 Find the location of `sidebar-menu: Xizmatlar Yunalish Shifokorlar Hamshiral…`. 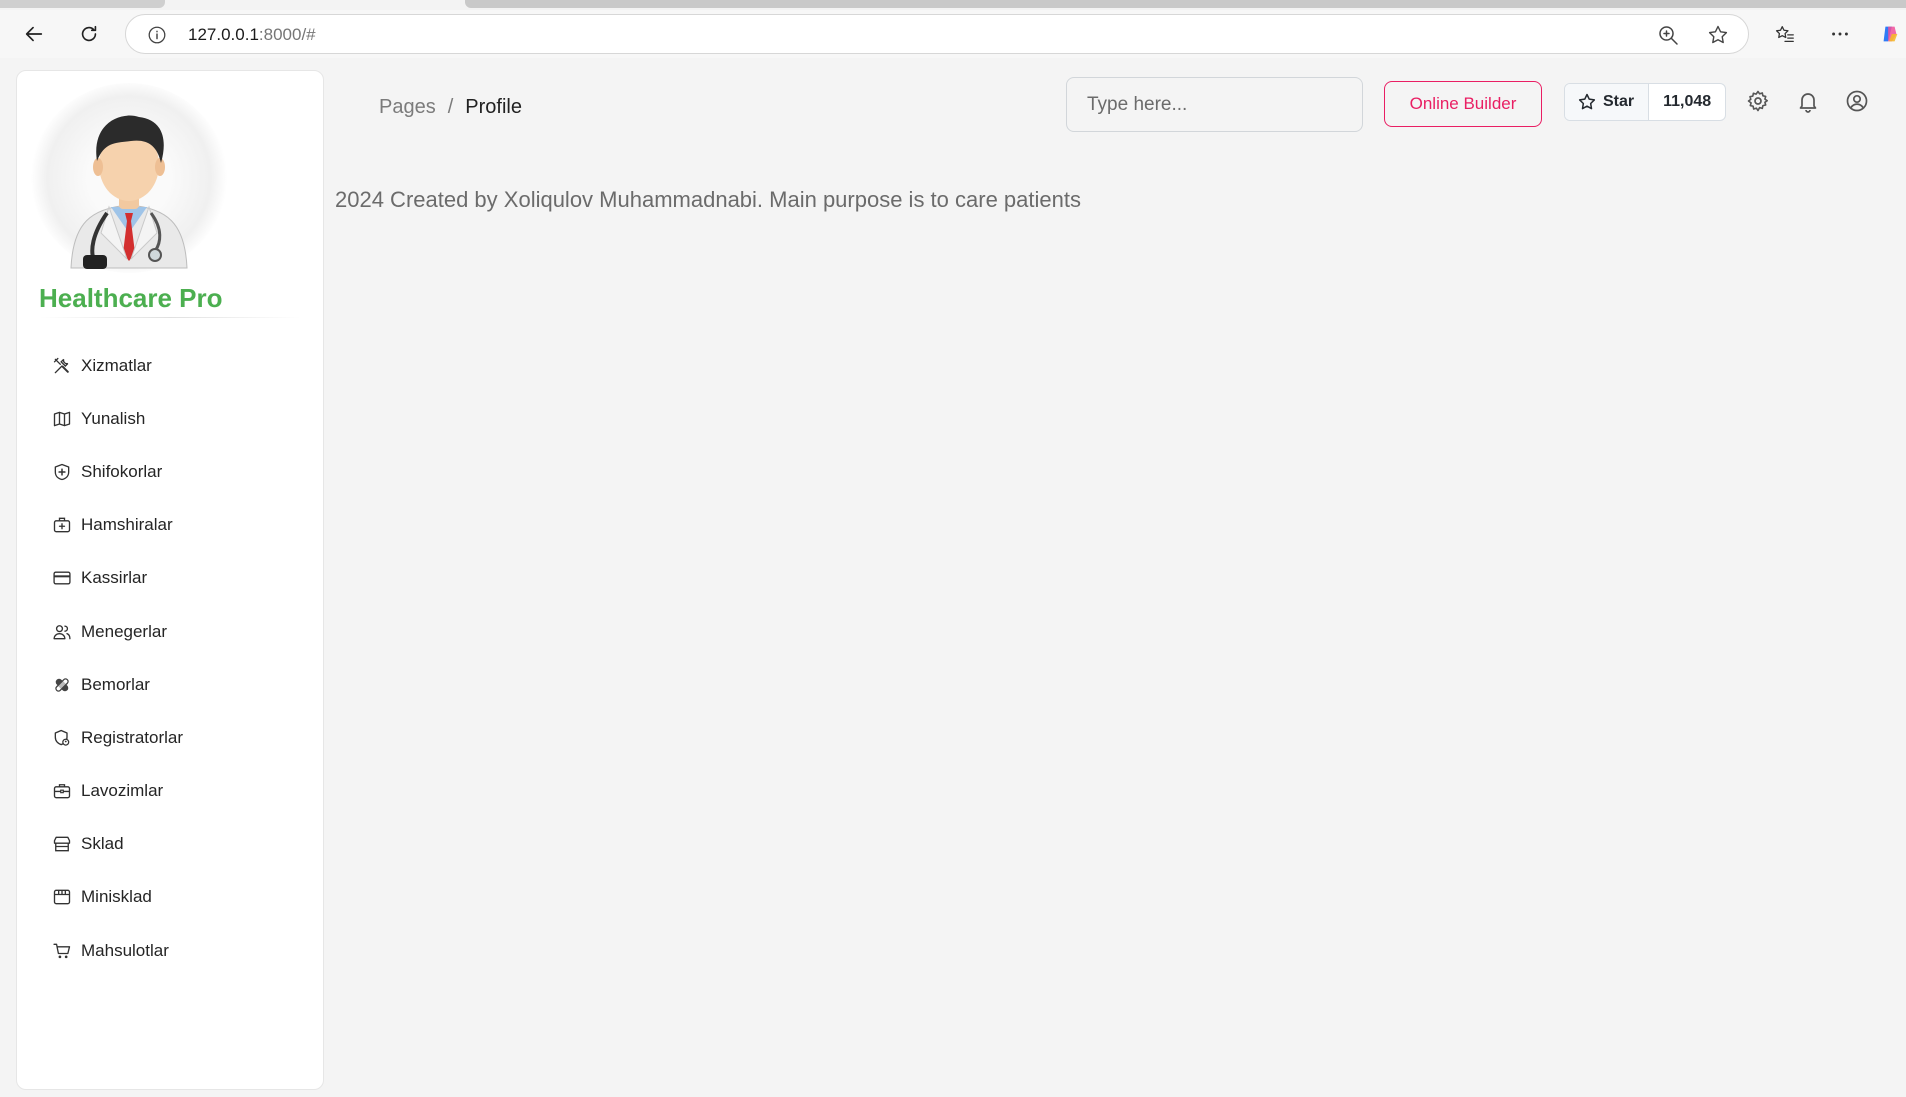

sidebar-menu: Xizmatlar Yunalish Shifokorlar Hamshiral… is located at coordinates (171, 658).